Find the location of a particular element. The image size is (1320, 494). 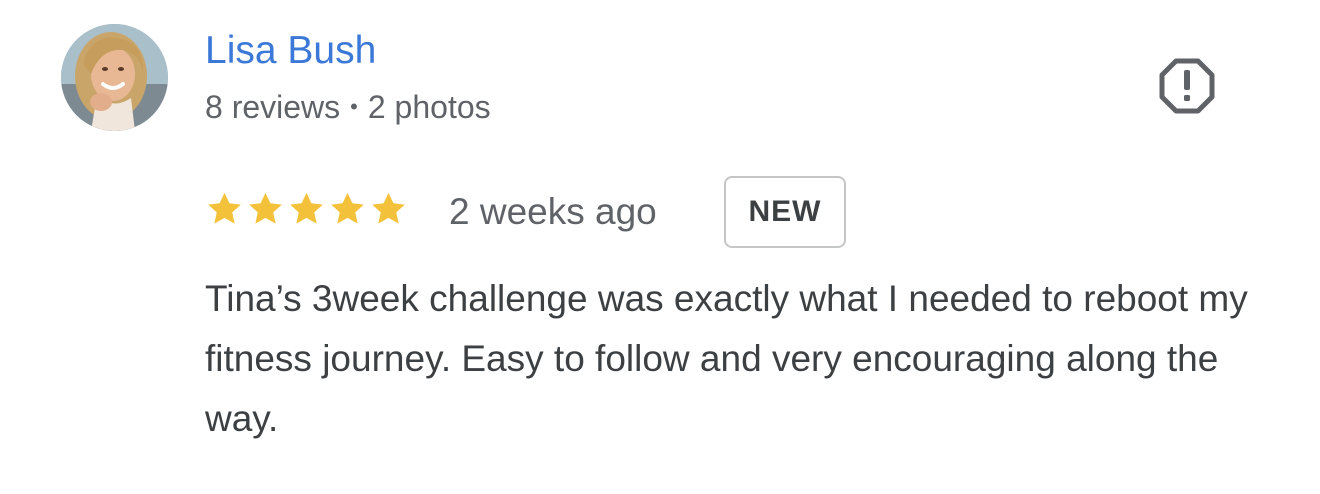

review-time: 2 weeks ago is located at coordinates (553, 211).